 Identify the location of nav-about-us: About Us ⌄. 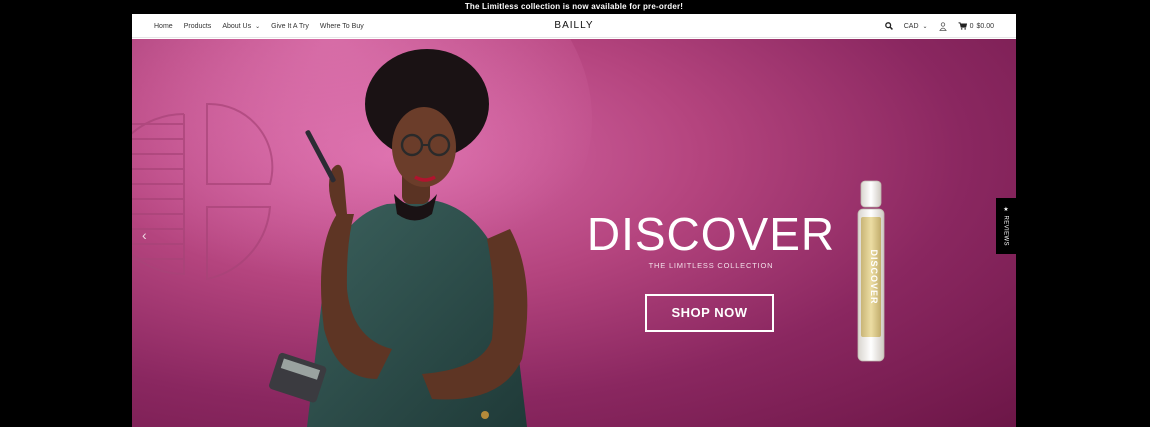
(241, 26).